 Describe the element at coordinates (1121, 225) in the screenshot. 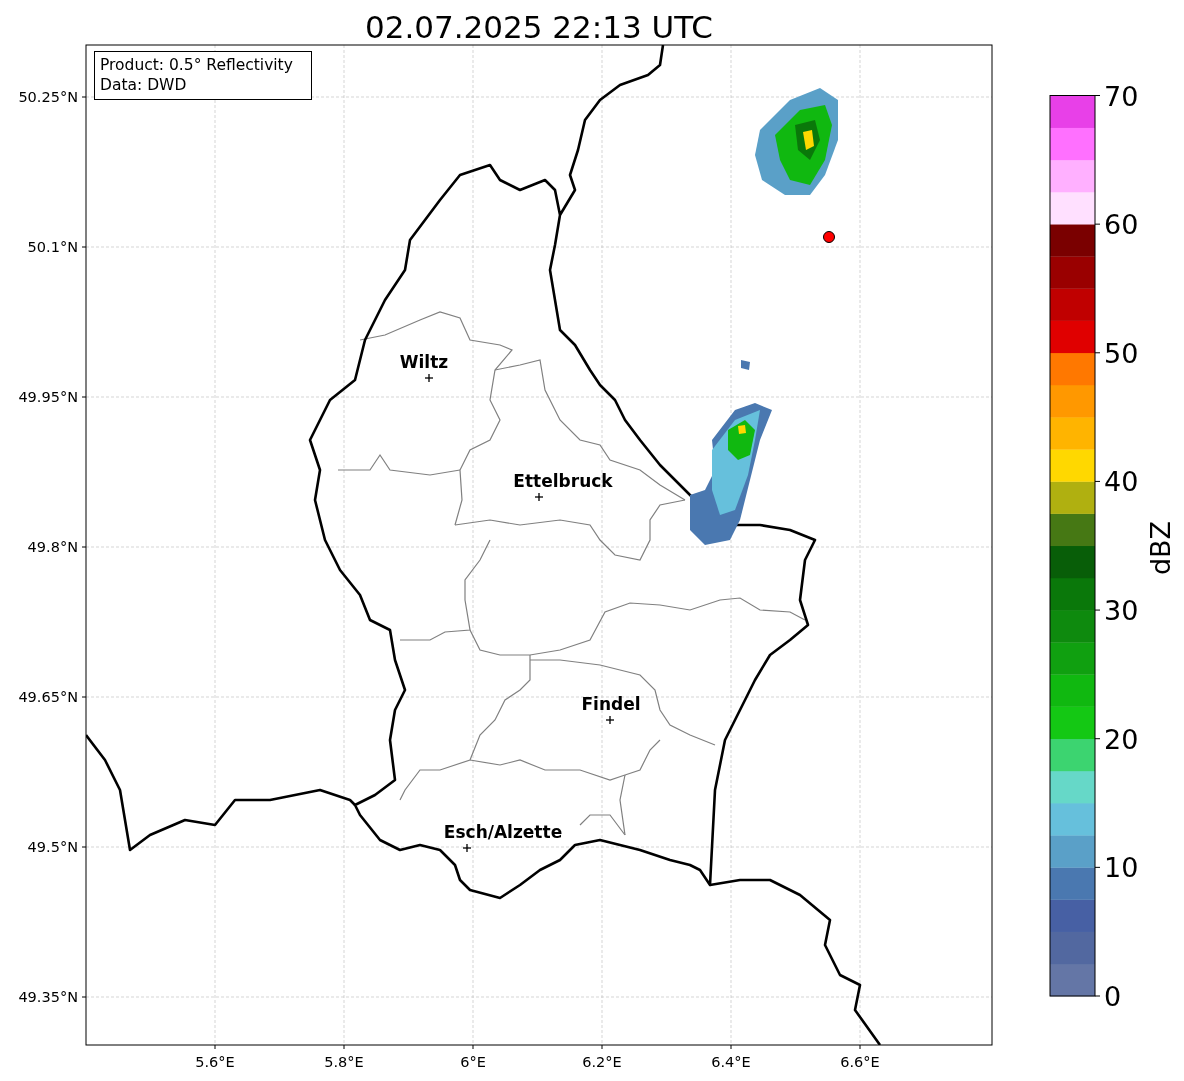

I see `colorbar-tick-label: 60` at that location.